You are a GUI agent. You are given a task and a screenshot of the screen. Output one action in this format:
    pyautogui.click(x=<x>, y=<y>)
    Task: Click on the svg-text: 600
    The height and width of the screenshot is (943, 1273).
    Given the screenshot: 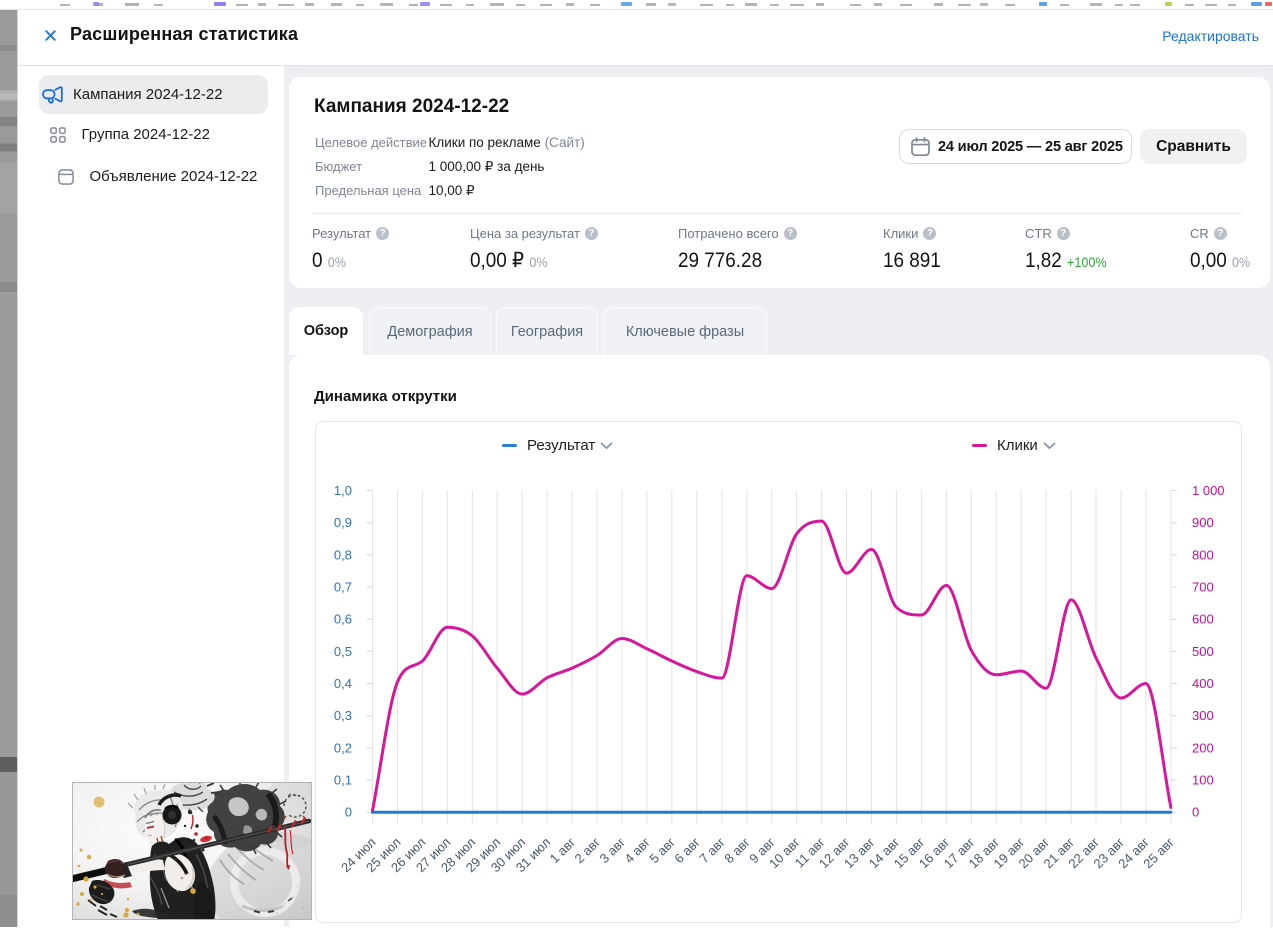 What is the action you would take?
    pyautogui.click(x=1203, y=618)
    